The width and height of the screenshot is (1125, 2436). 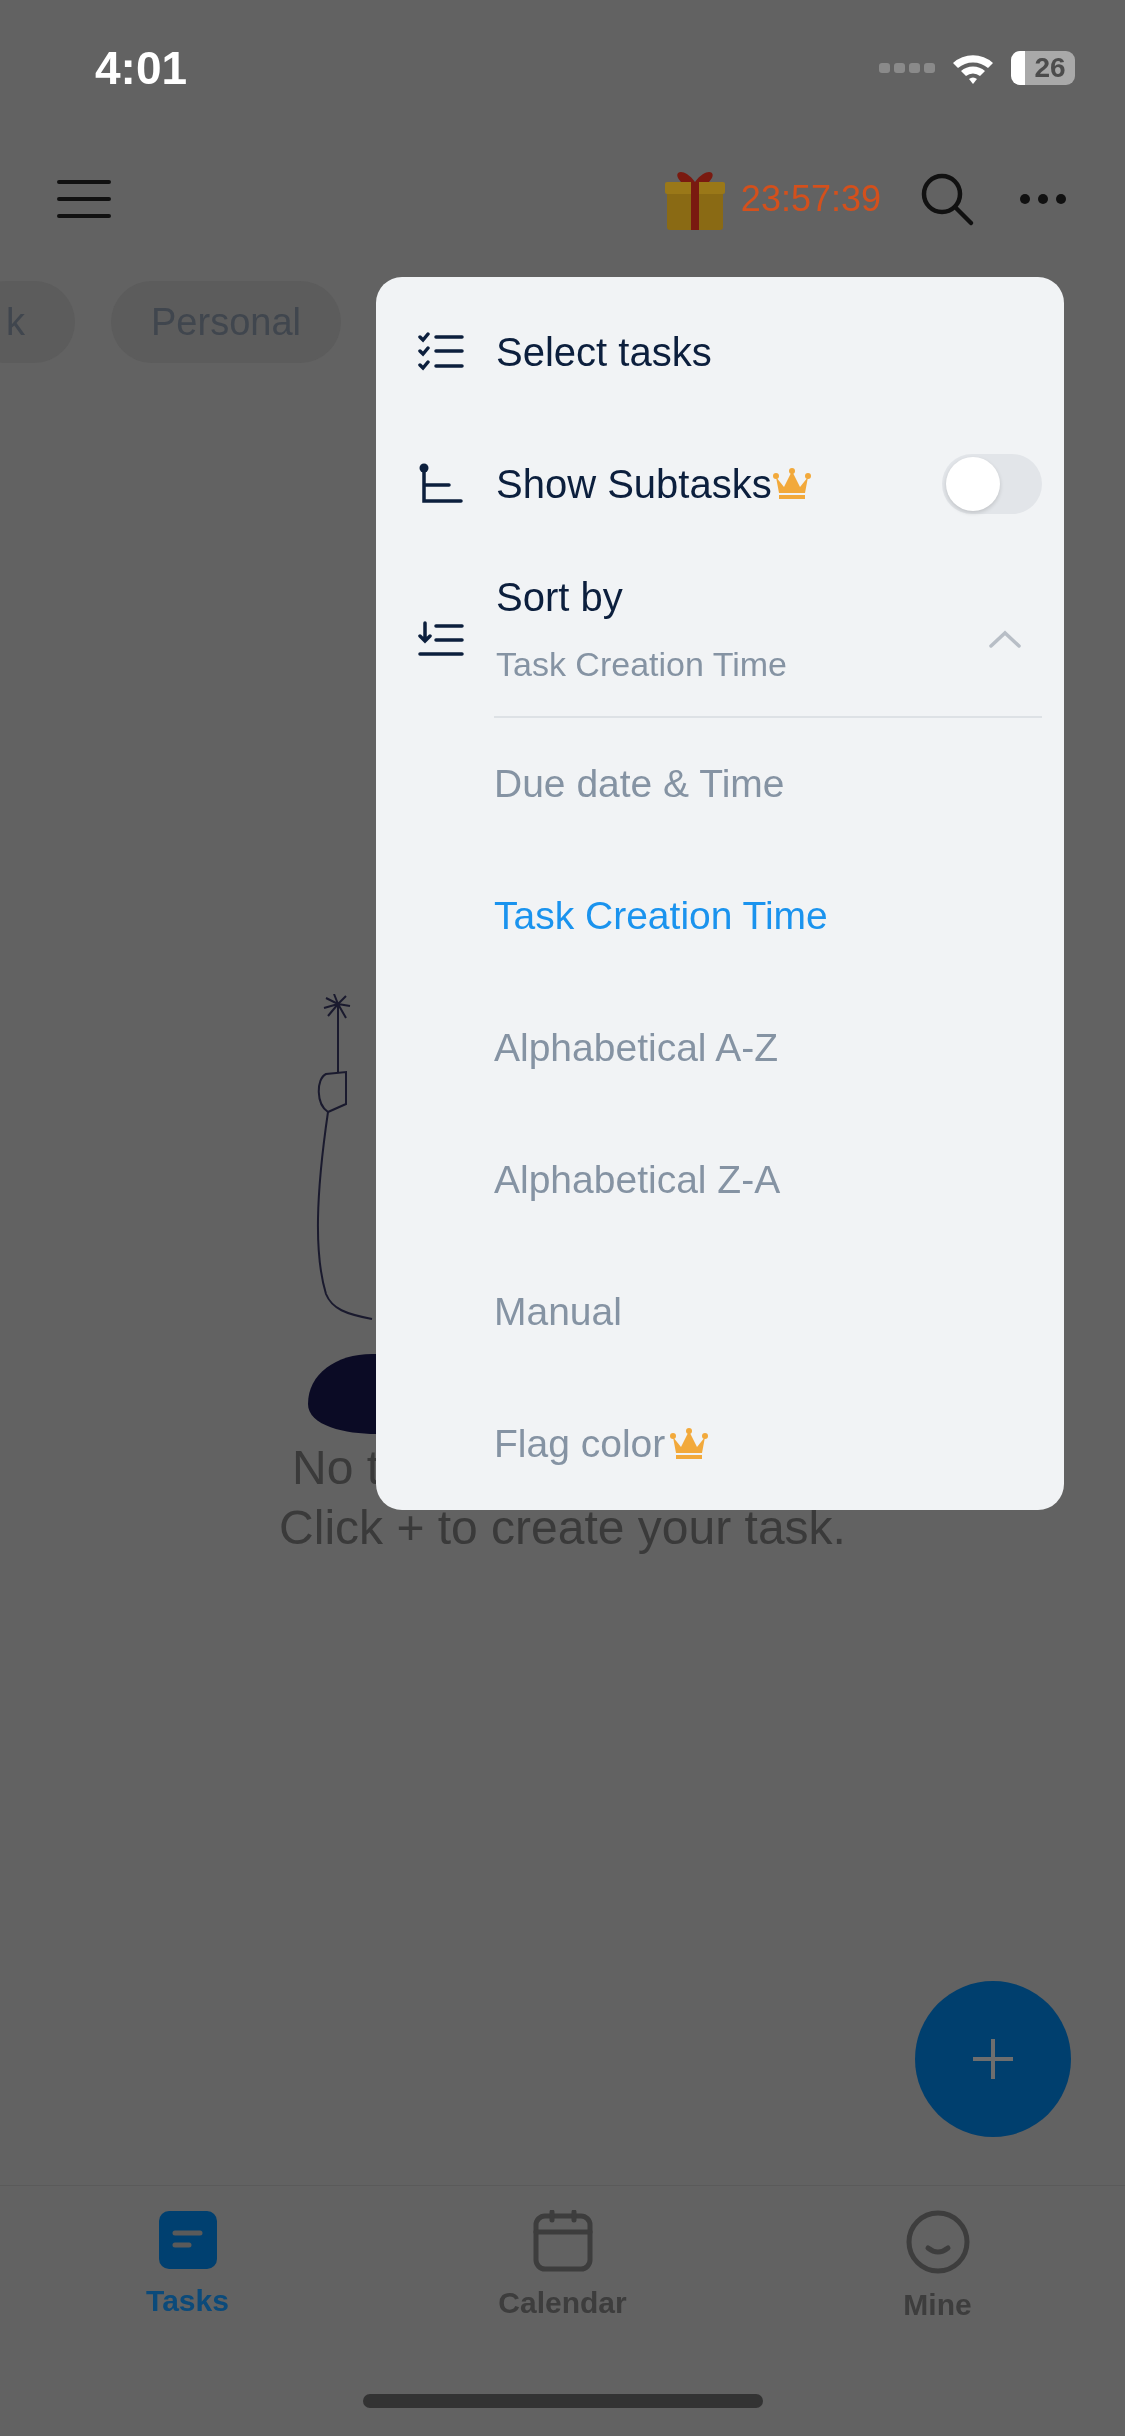 I want to click on sort-option: Flag color, so click(x=580, y=1444).